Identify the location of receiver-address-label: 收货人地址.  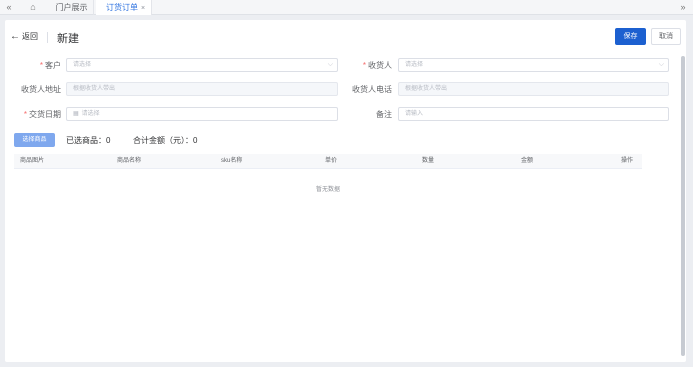
(41, 89).